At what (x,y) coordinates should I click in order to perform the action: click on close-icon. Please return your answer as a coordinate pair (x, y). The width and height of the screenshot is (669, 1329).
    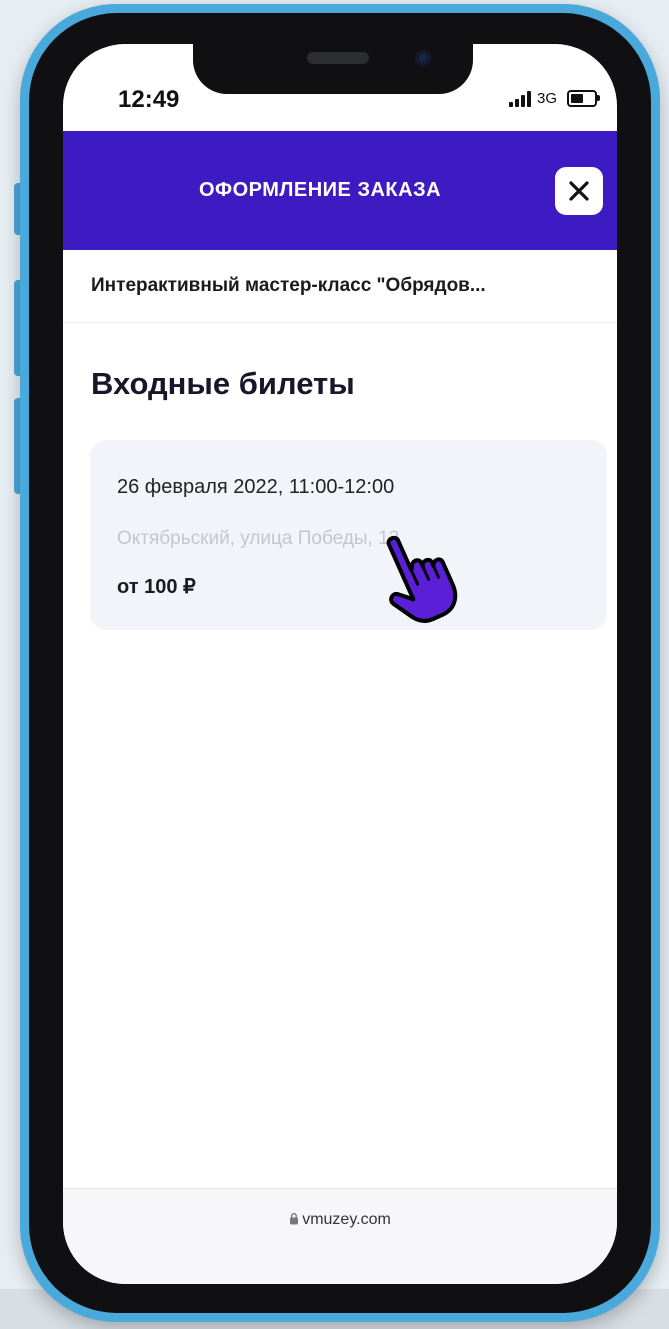
    Looking at the image, I should click on (579, 191).